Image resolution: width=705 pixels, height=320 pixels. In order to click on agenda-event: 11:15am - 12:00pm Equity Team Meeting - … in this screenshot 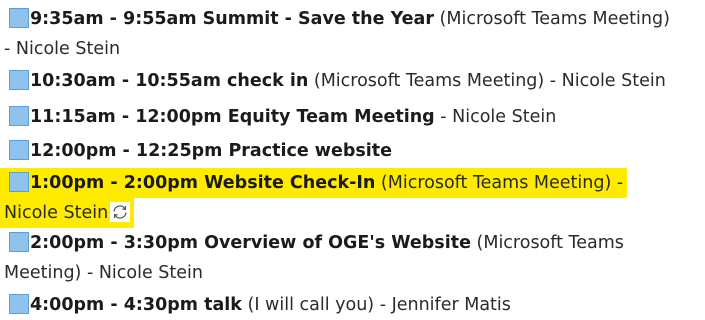, I will do `click(351, 117)`.